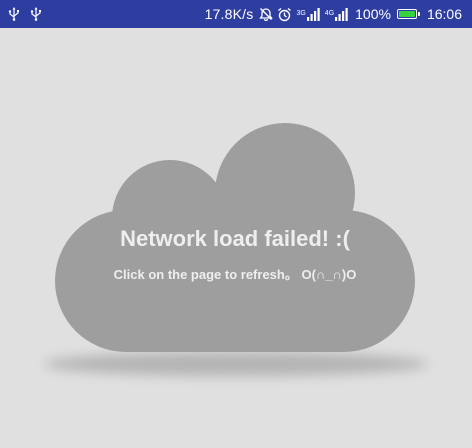 The width and height of the screenshot is (472, 448). What do you see at coordinates (301, 13) in the screenshot?
I see `signal-label: 3G` at bounding box center [301, 13].